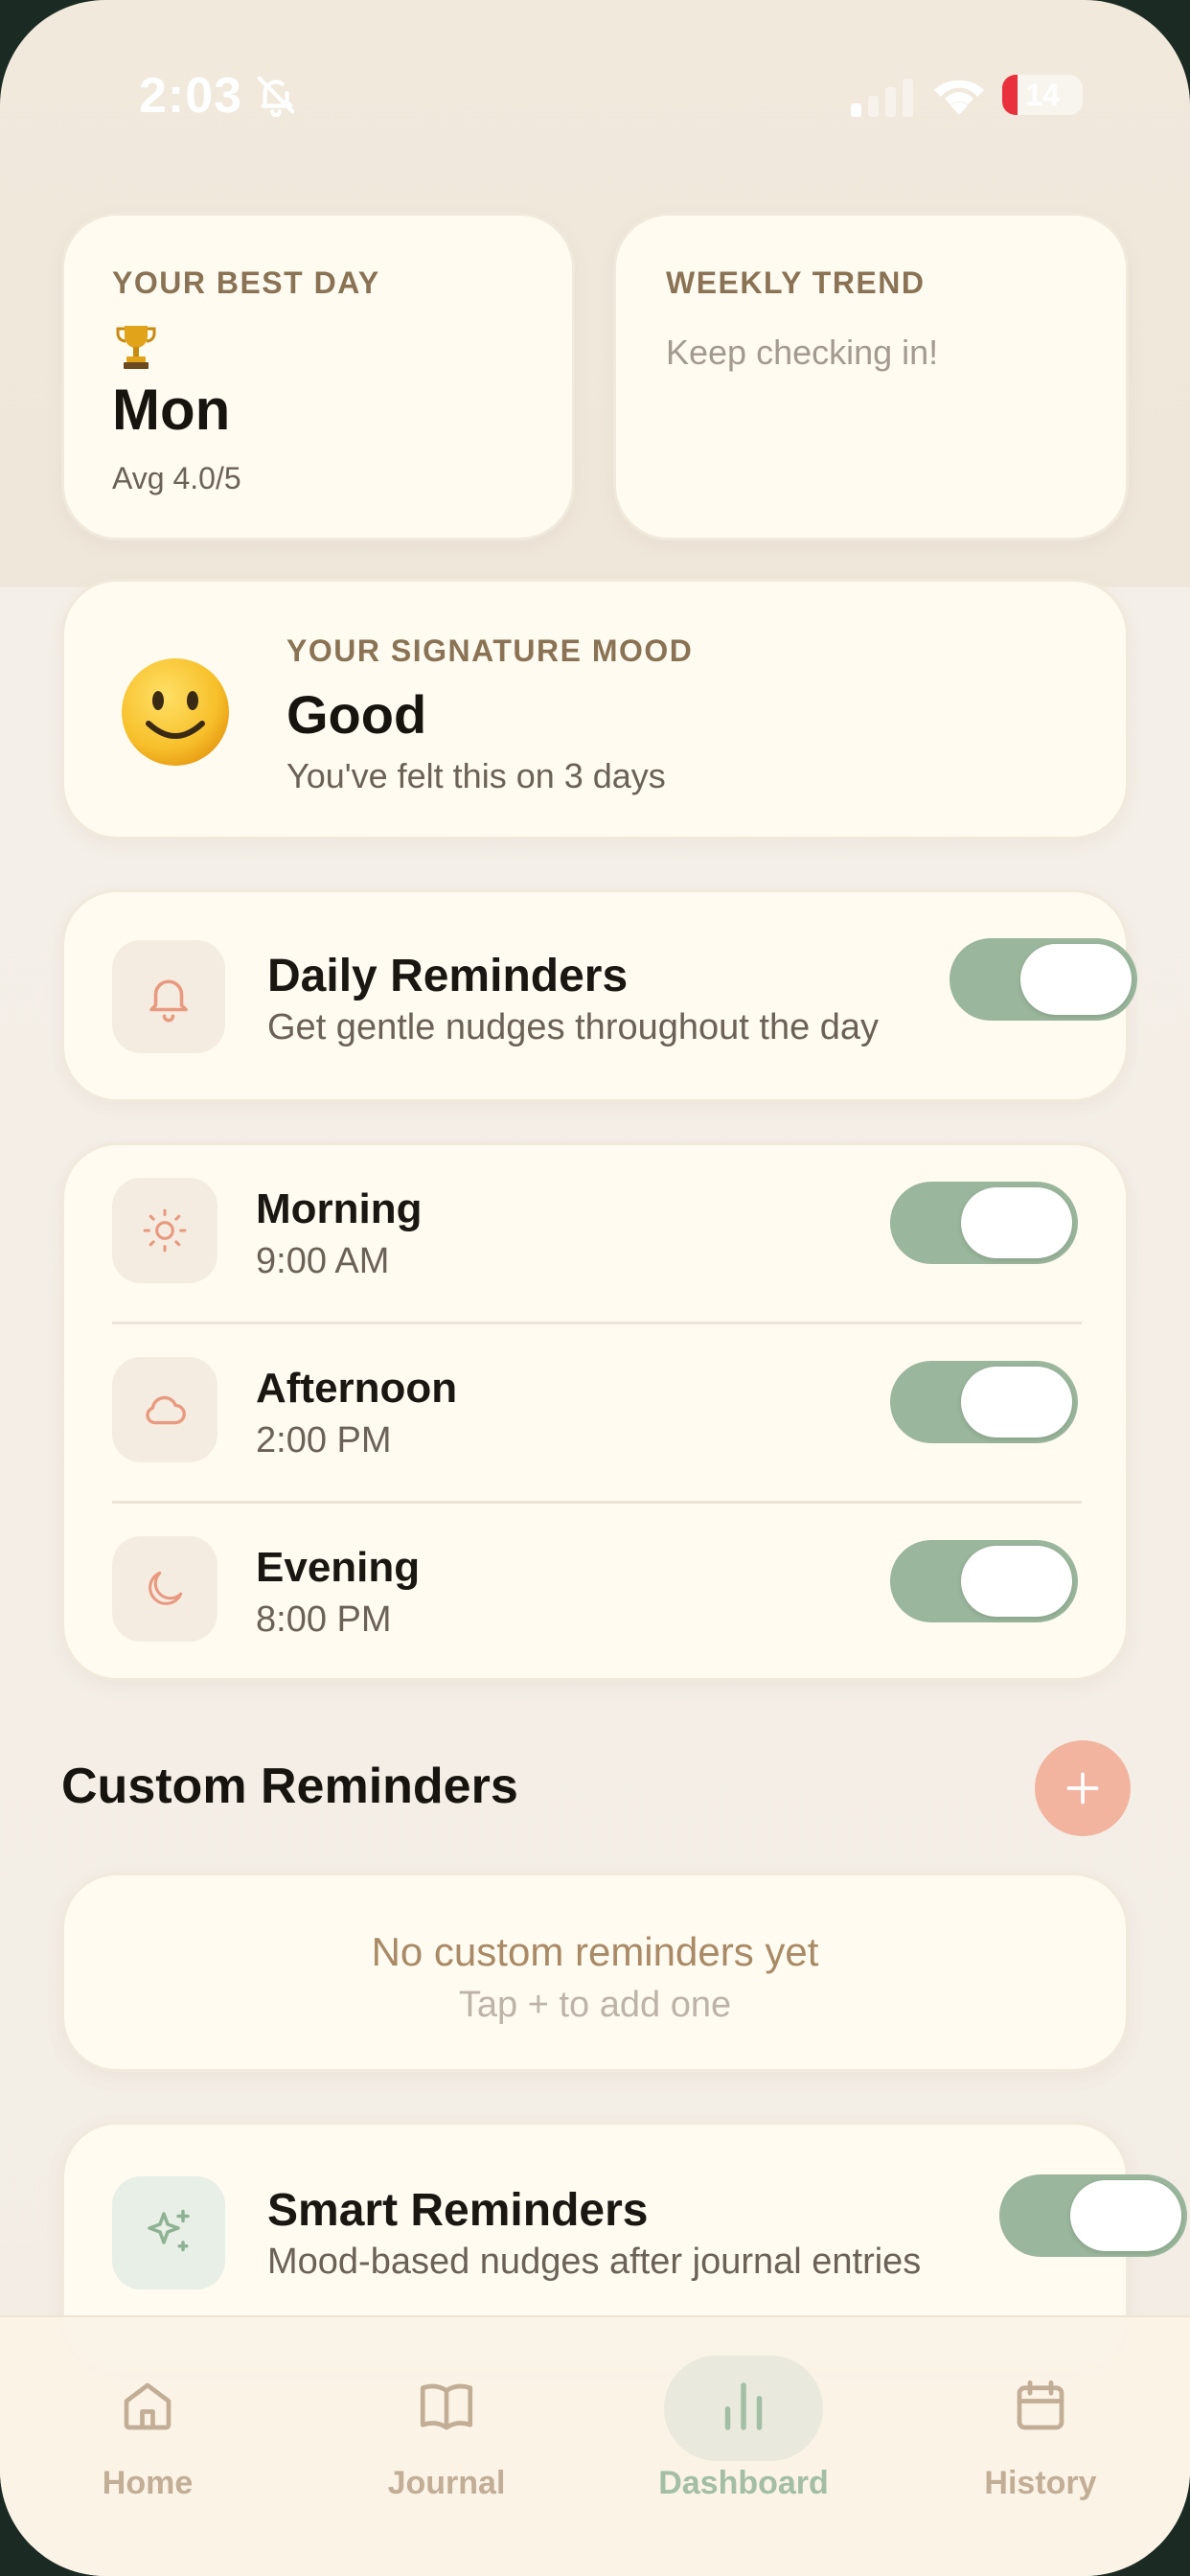 The width and height of the screenshot is (1190, 2576). Describe the element at coordinates (191, 96) in the screenshot. I see `status-time: 2:03` at that location.